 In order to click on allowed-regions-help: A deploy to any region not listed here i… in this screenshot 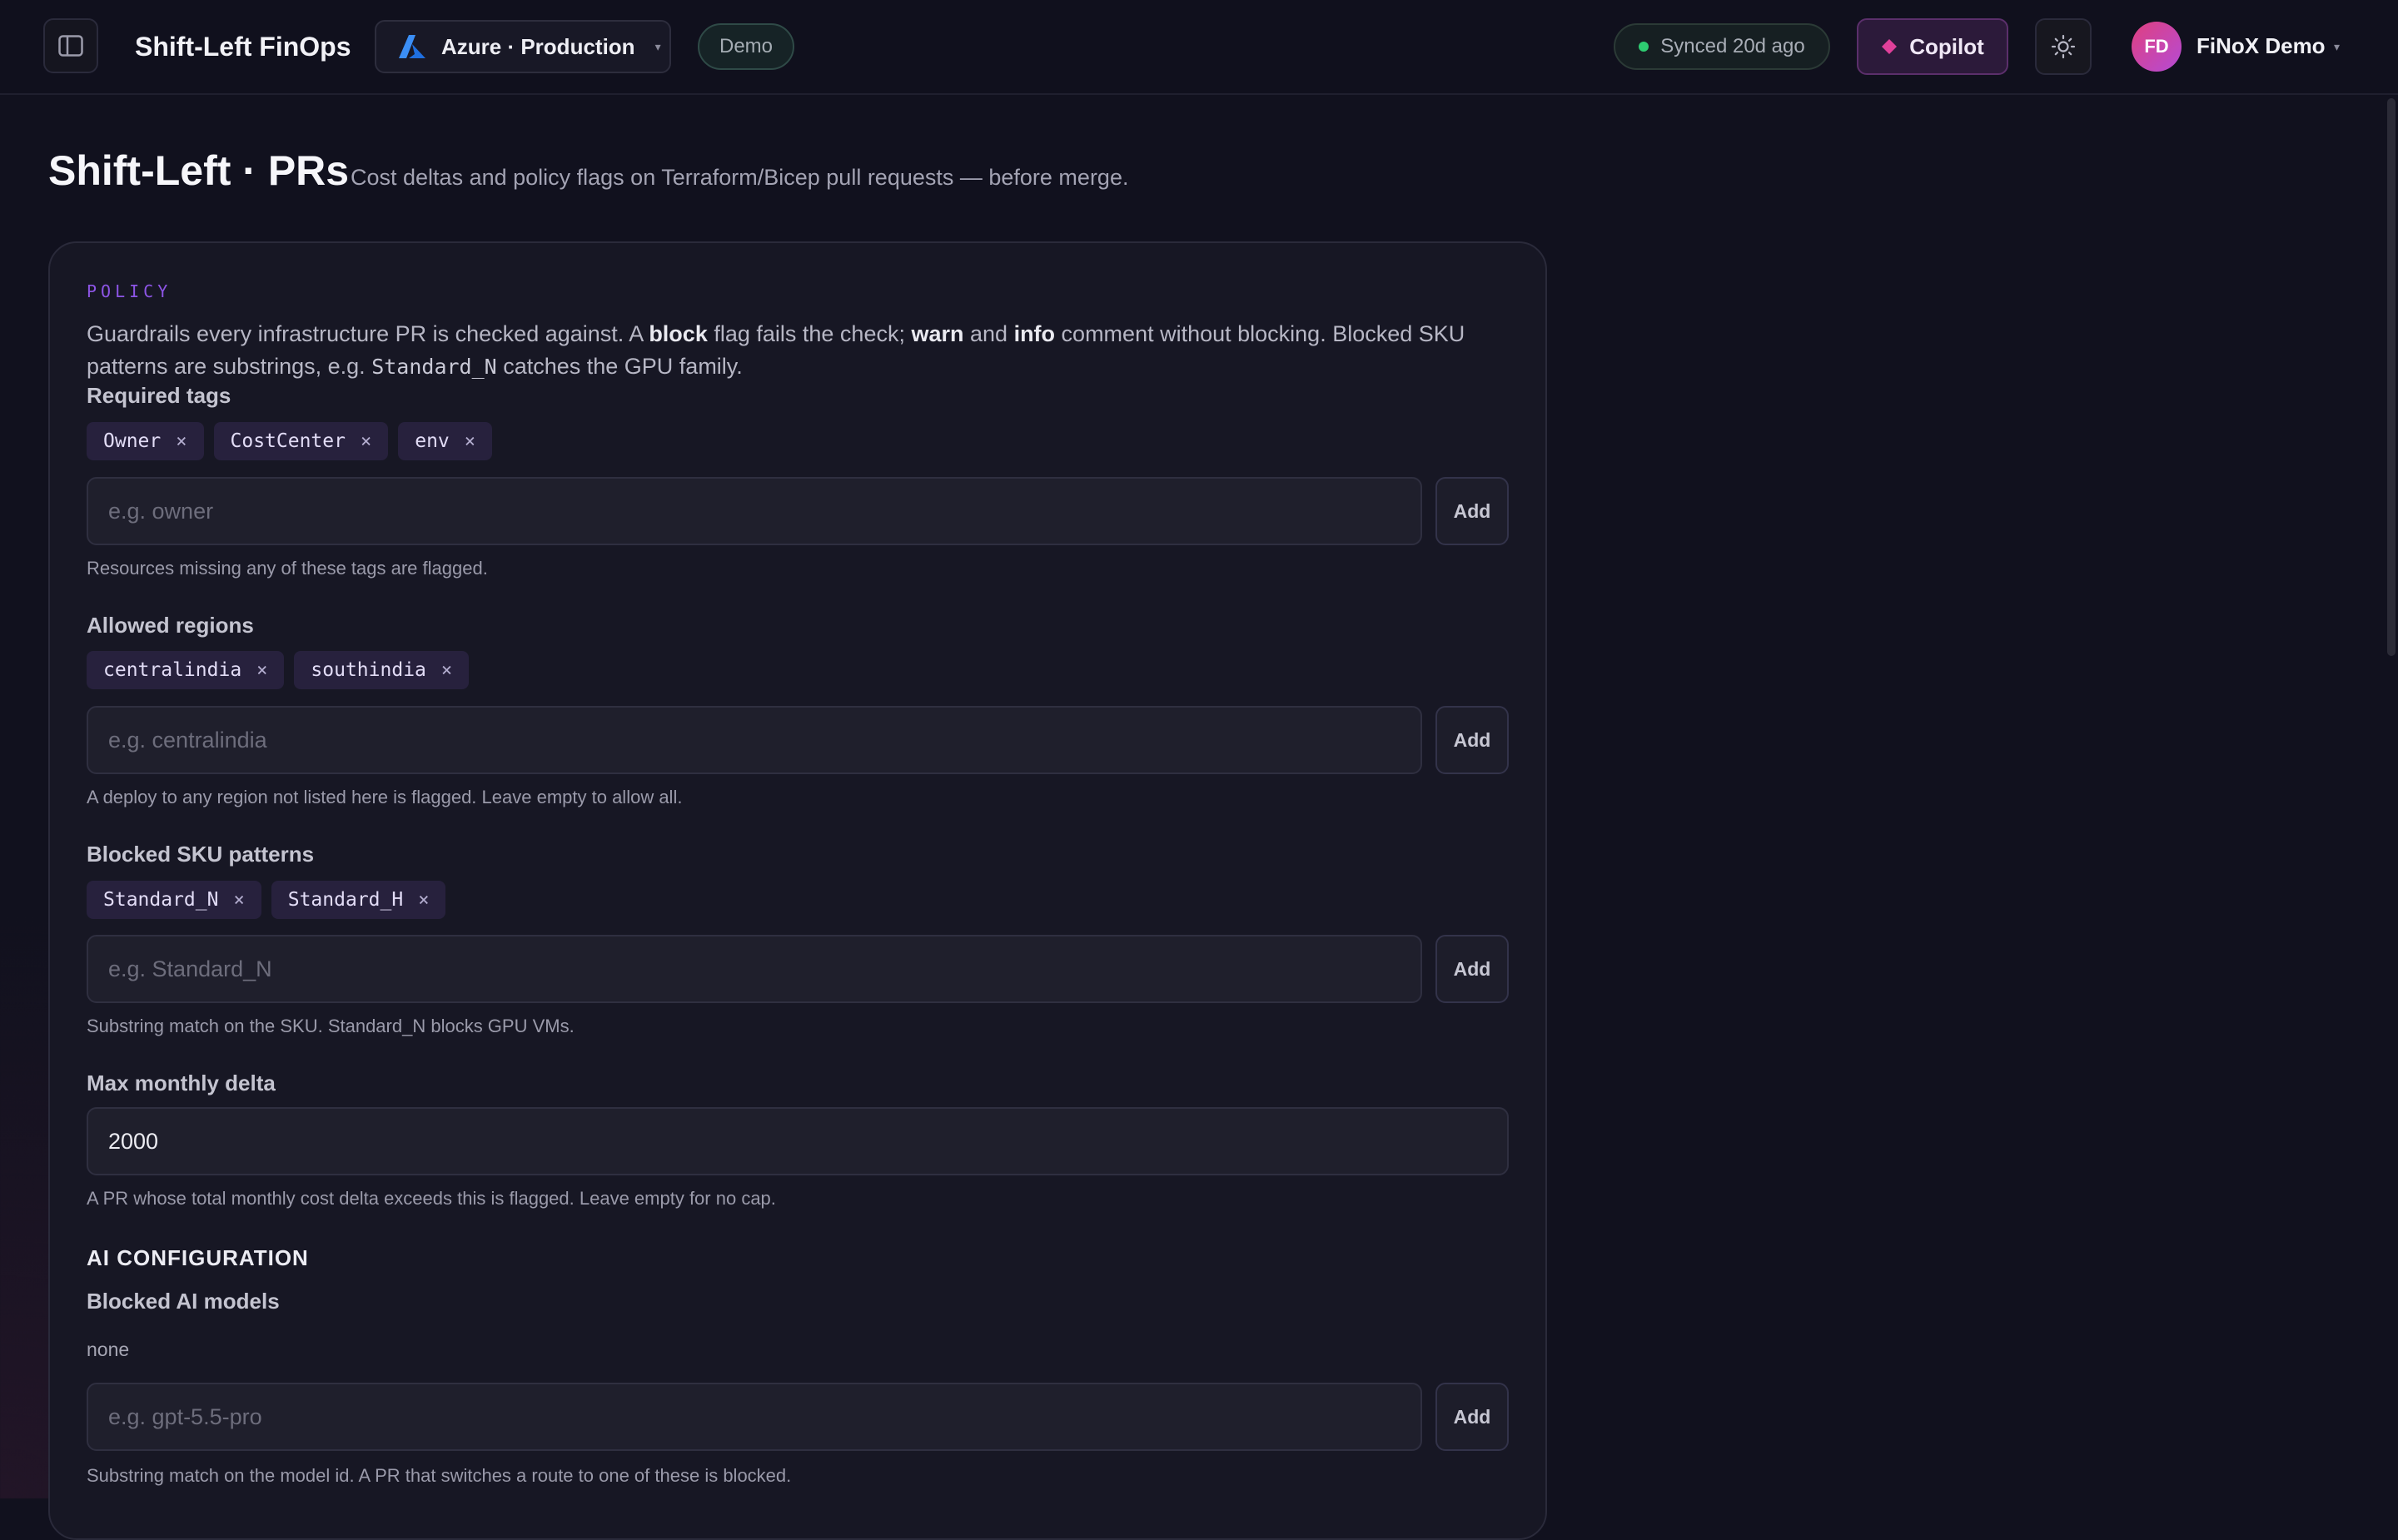, I will do `click(385, 797)`.